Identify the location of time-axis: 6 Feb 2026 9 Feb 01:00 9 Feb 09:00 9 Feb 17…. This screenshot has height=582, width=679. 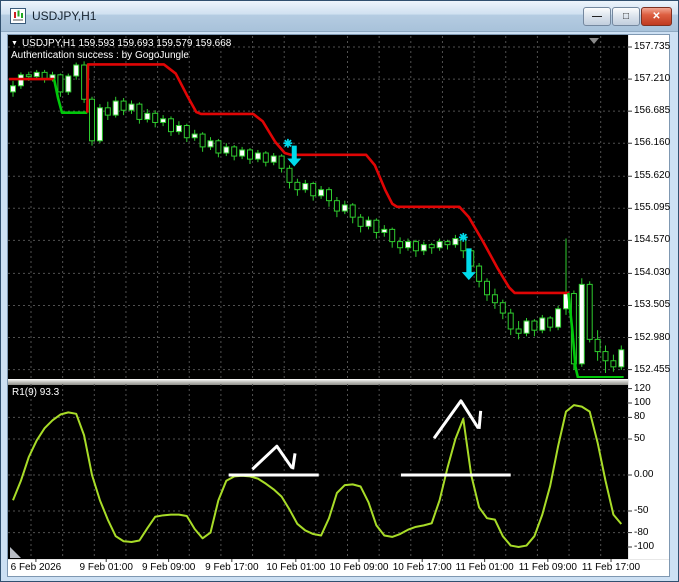
(338, 567).